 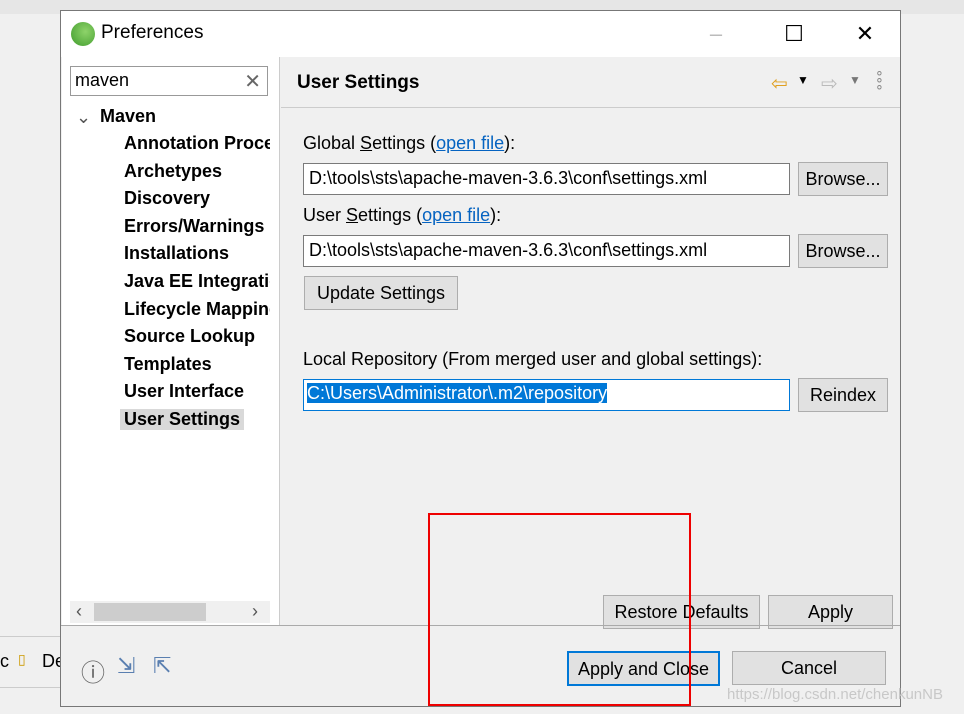 I want to click on spring-logo-icon, so click(x=83, y=34).